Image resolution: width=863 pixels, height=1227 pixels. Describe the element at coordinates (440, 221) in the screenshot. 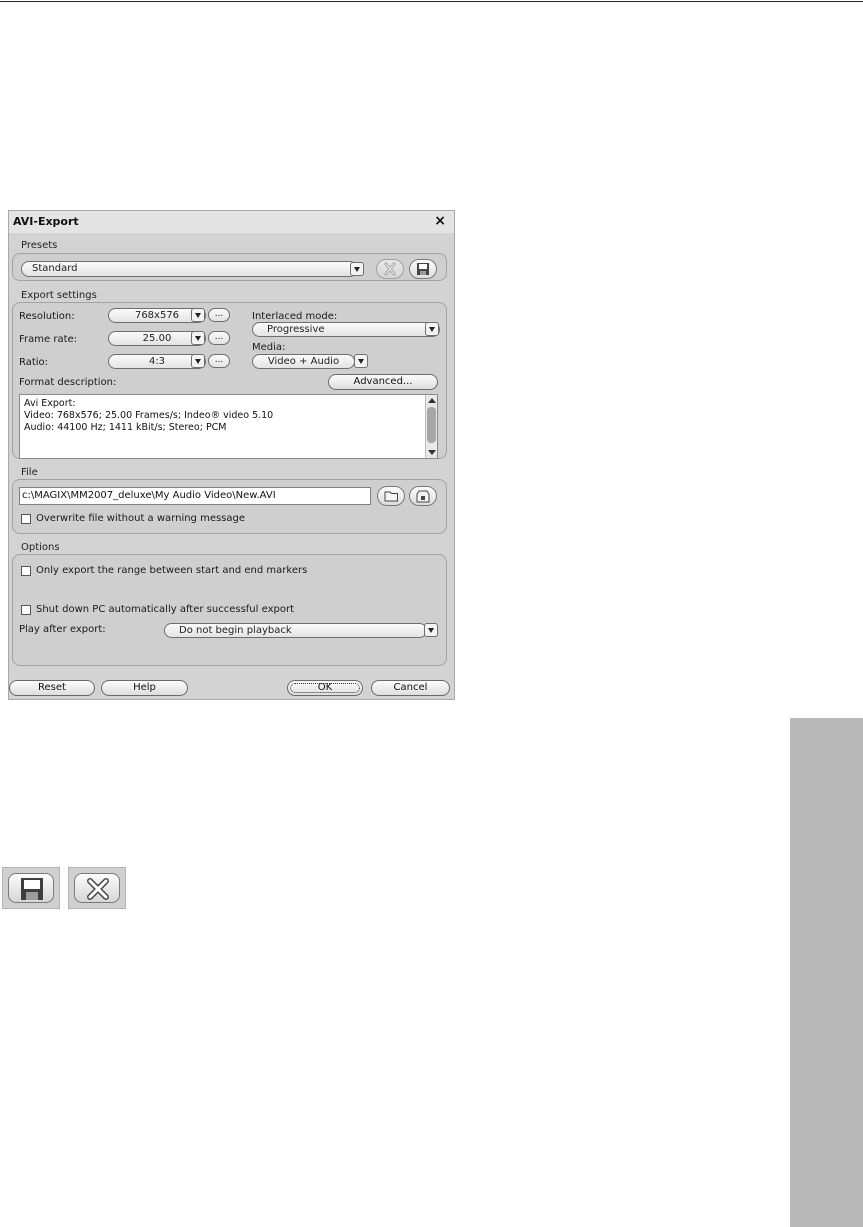

I see `close-icon: ×` at that location.